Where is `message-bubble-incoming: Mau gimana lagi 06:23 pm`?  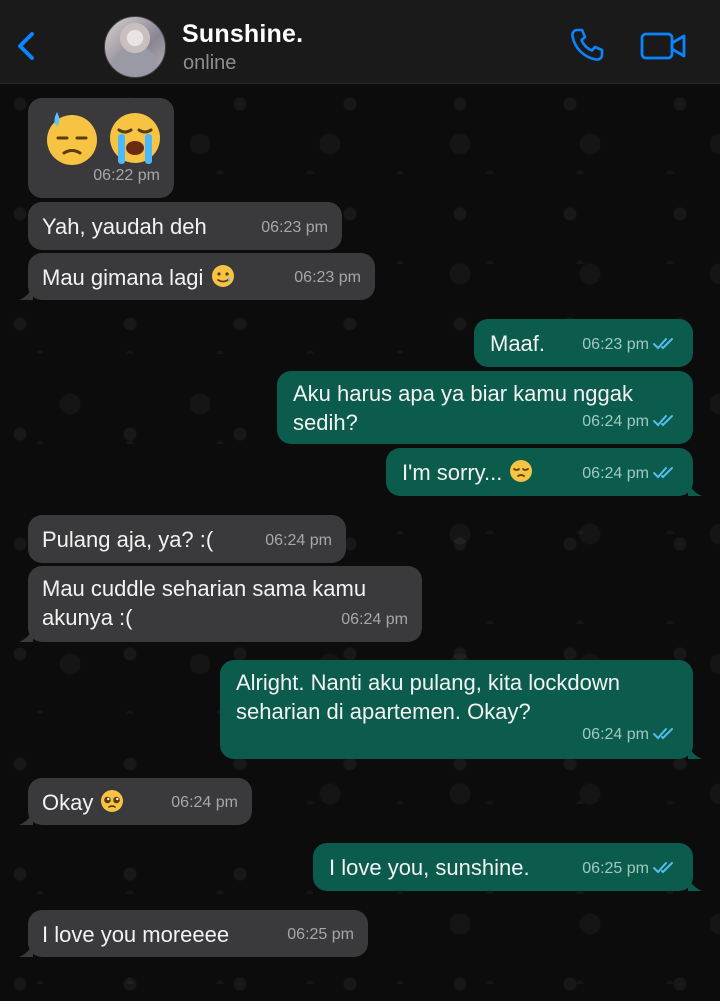
message-bubble-incoming: Mau gimana lagi 06:23 pm is located at coordinates (197, 276).